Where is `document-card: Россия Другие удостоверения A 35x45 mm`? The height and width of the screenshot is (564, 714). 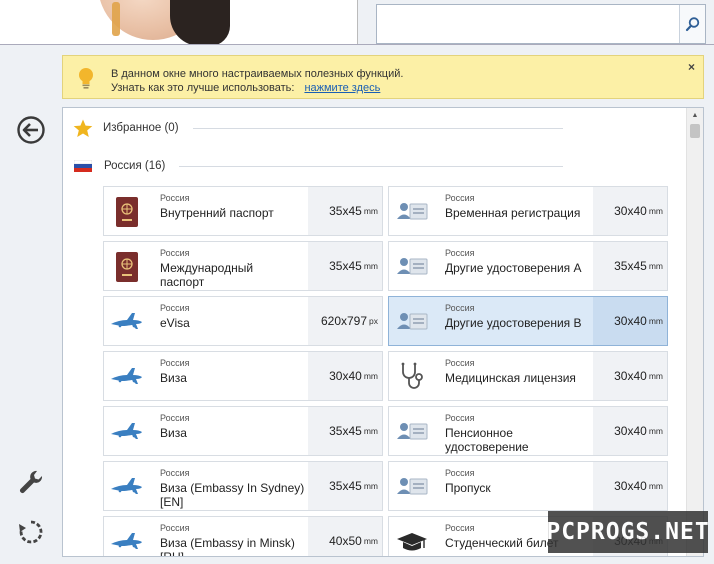 document-card: Россия Другие удостоверения A 35x45 mm is located at coordinates (528, 266).